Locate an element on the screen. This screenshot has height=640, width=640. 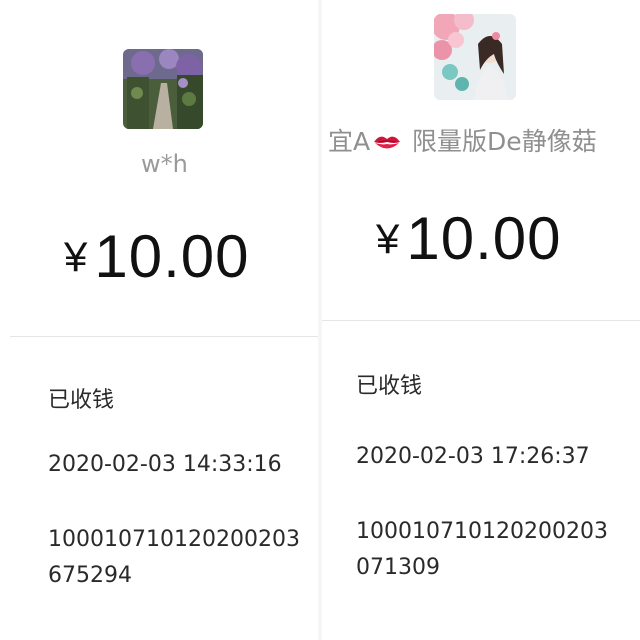
woman-with-flowers-photo-icon is located at coordinates (475, 57).